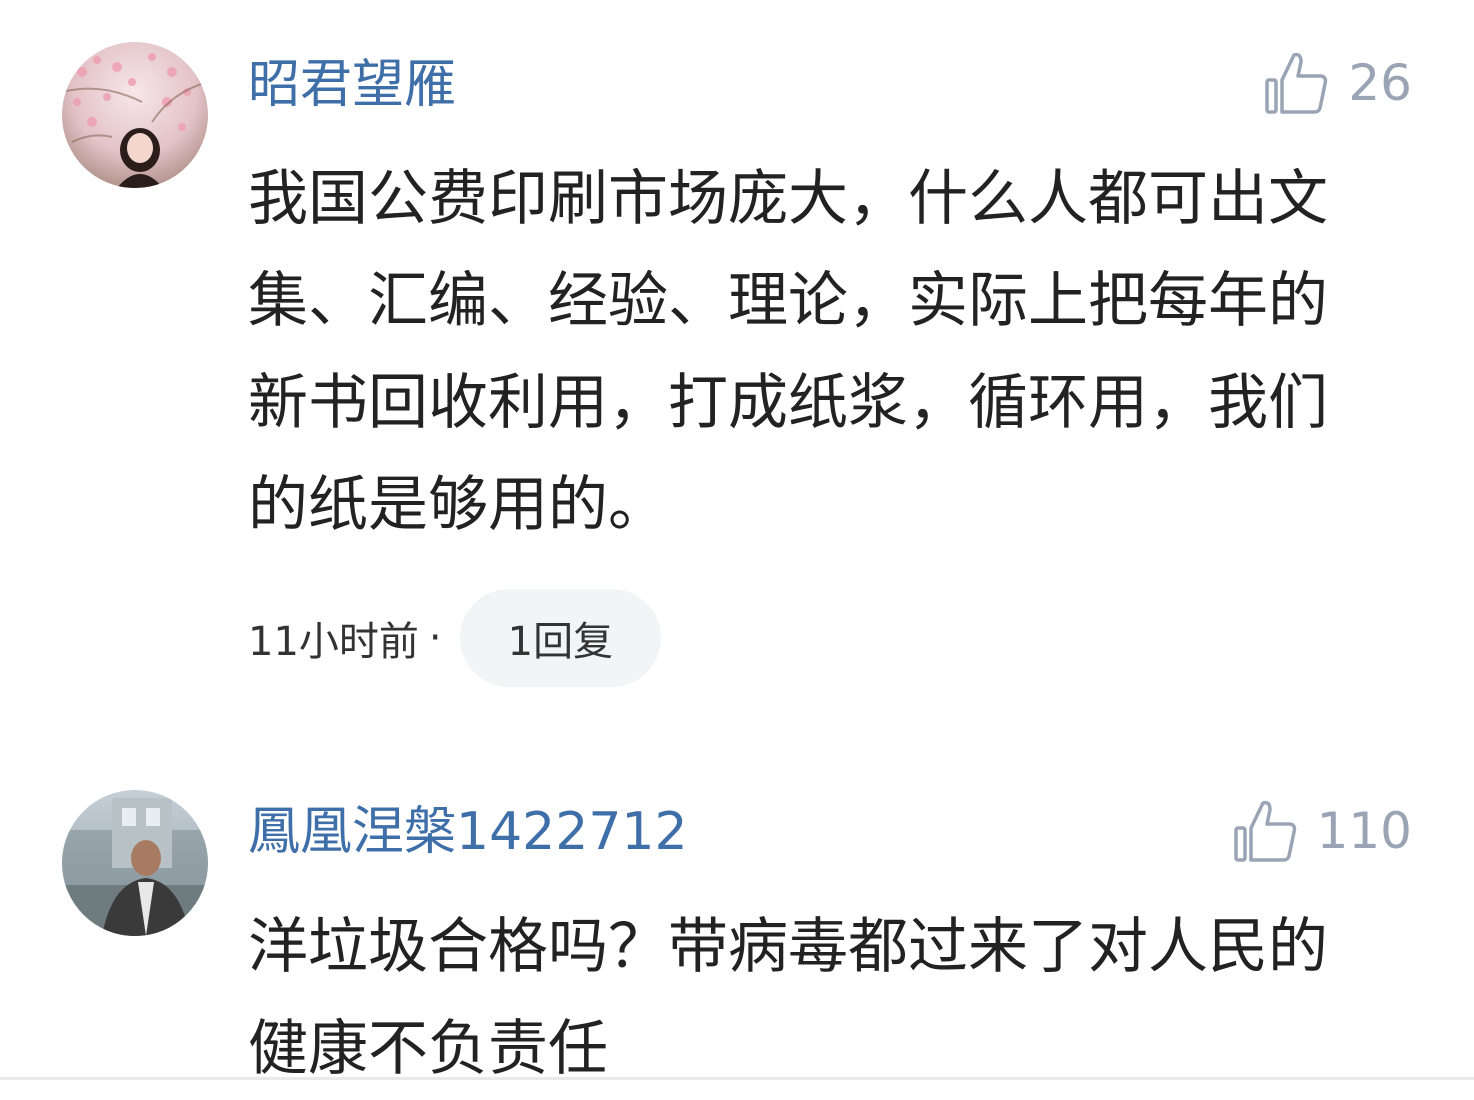  Describe the element at coordinates (1266, 831) in the screenshot. I see `thumbs-up-icon` at that location.